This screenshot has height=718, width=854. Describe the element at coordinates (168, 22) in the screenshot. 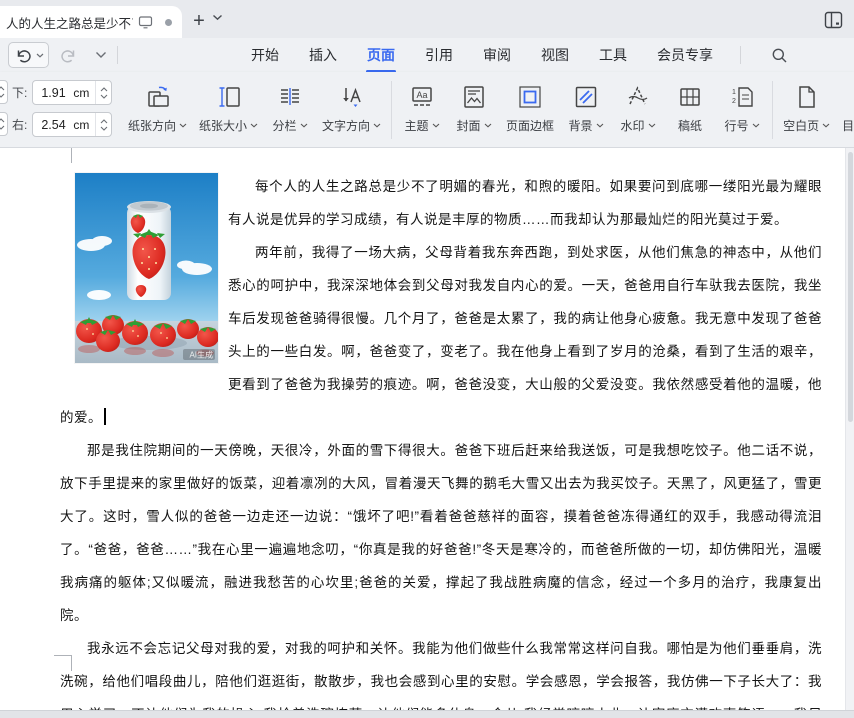

I see `tab-status-dot` at that location.